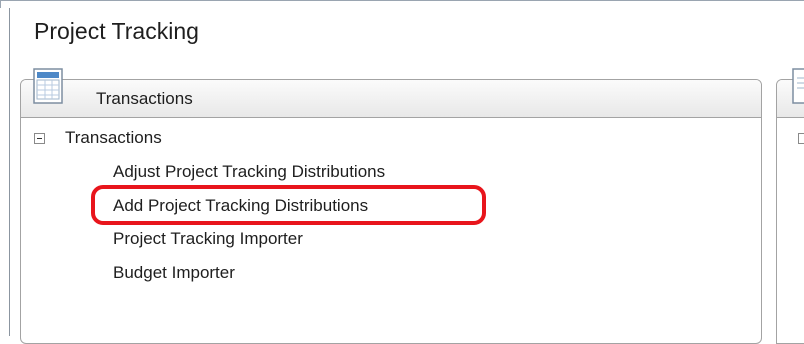  What do you see at coordinates (39, 138) in the screenshot?
I see `collapse-toggle` at bounding box center [39, 138].